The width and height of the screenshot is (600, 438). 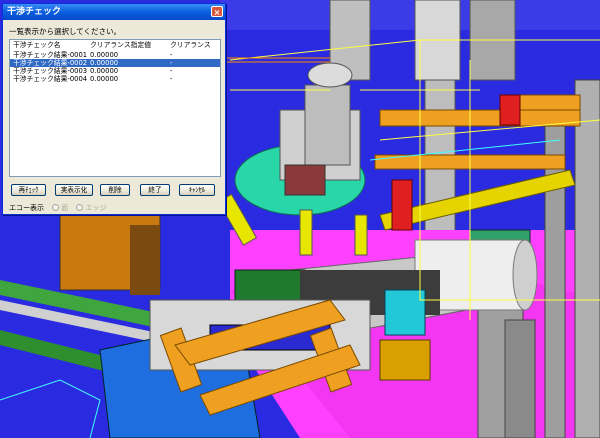 I want to click on list-header: 干渉チェック名 クリアランス指定値 クリアランス, so click(x=115, y=45).